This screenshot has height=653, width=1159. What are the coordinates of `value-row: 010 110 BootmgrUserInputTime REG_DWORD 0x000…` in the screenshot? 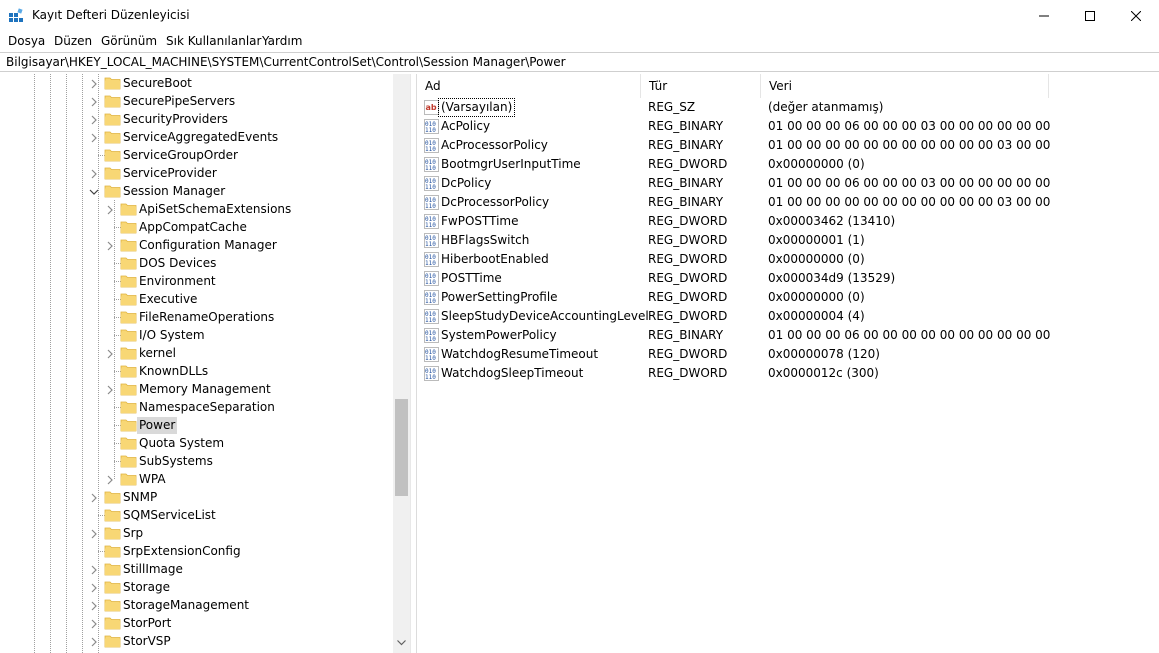 It's located at (788, 164).